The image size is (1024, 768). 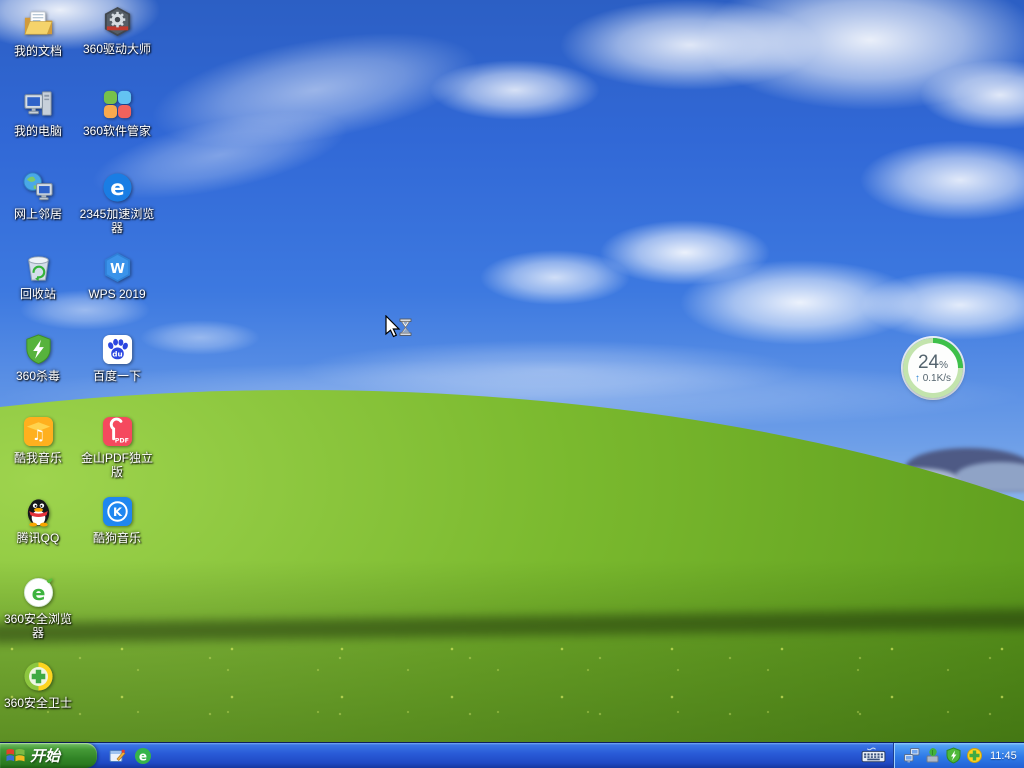 I want to click on desktop-icon-tencent-qq: 腾讯QQ, so click(x=38, y=520).